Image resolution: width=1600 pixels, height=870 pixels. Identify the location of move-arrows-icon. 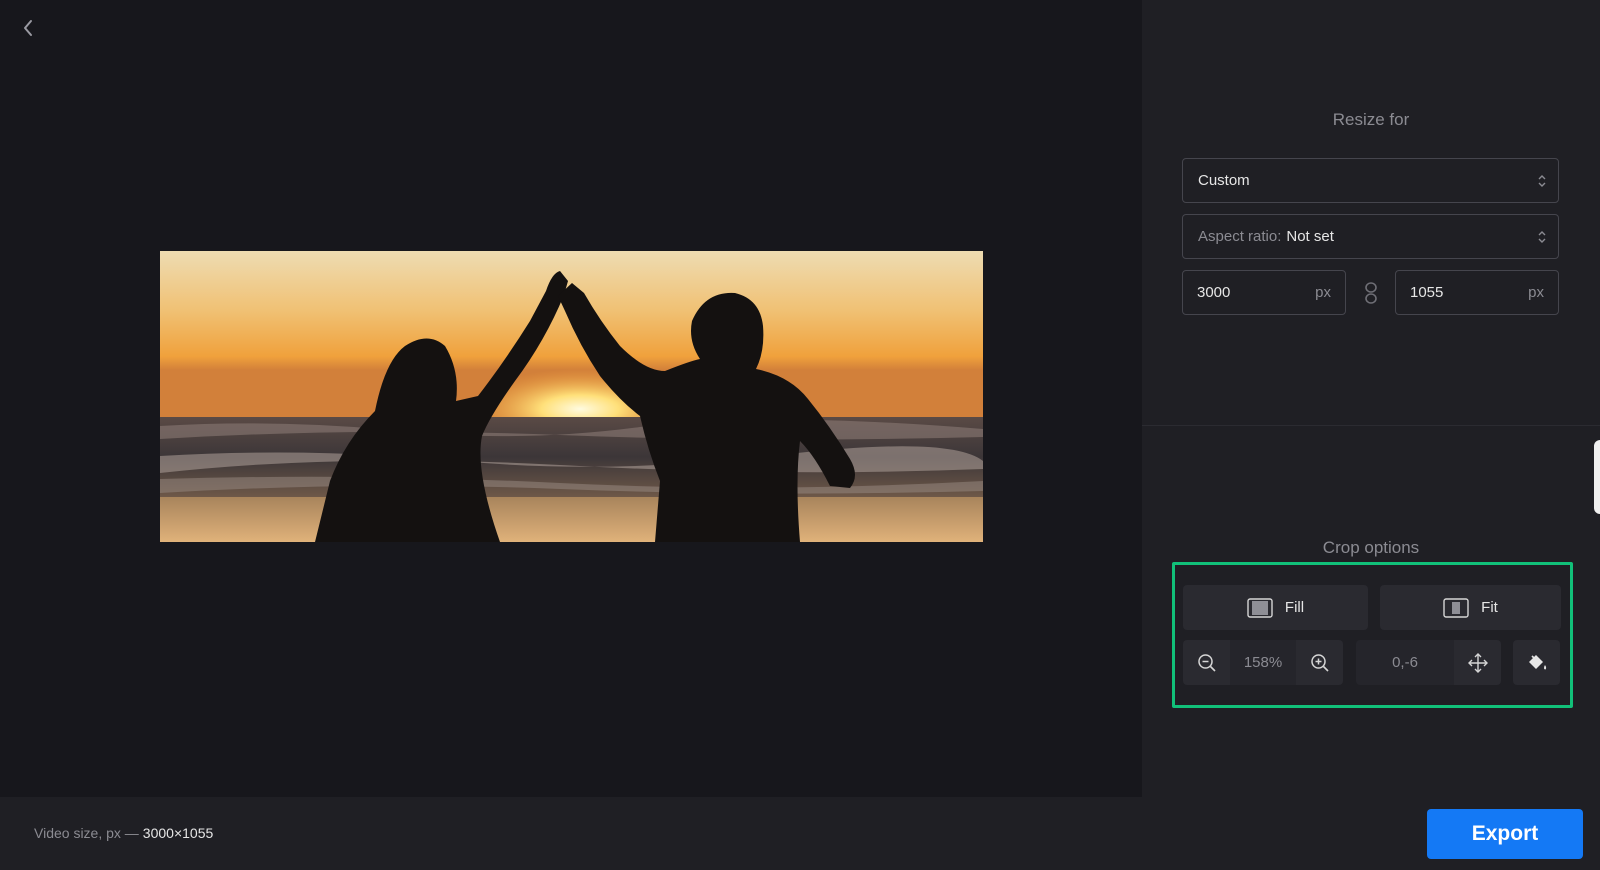
(1477, 662).